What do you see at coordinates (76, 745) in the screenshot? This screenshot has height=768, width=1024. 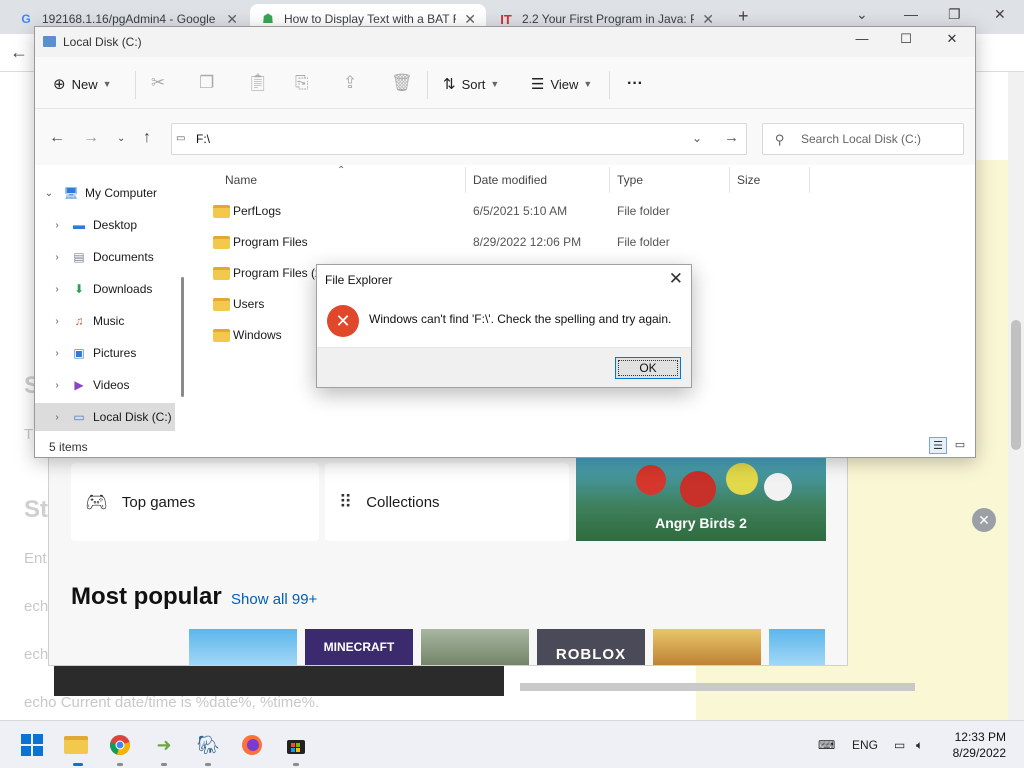 I see `file-explorer-taskbar-button` at bounding box center [76, 745].